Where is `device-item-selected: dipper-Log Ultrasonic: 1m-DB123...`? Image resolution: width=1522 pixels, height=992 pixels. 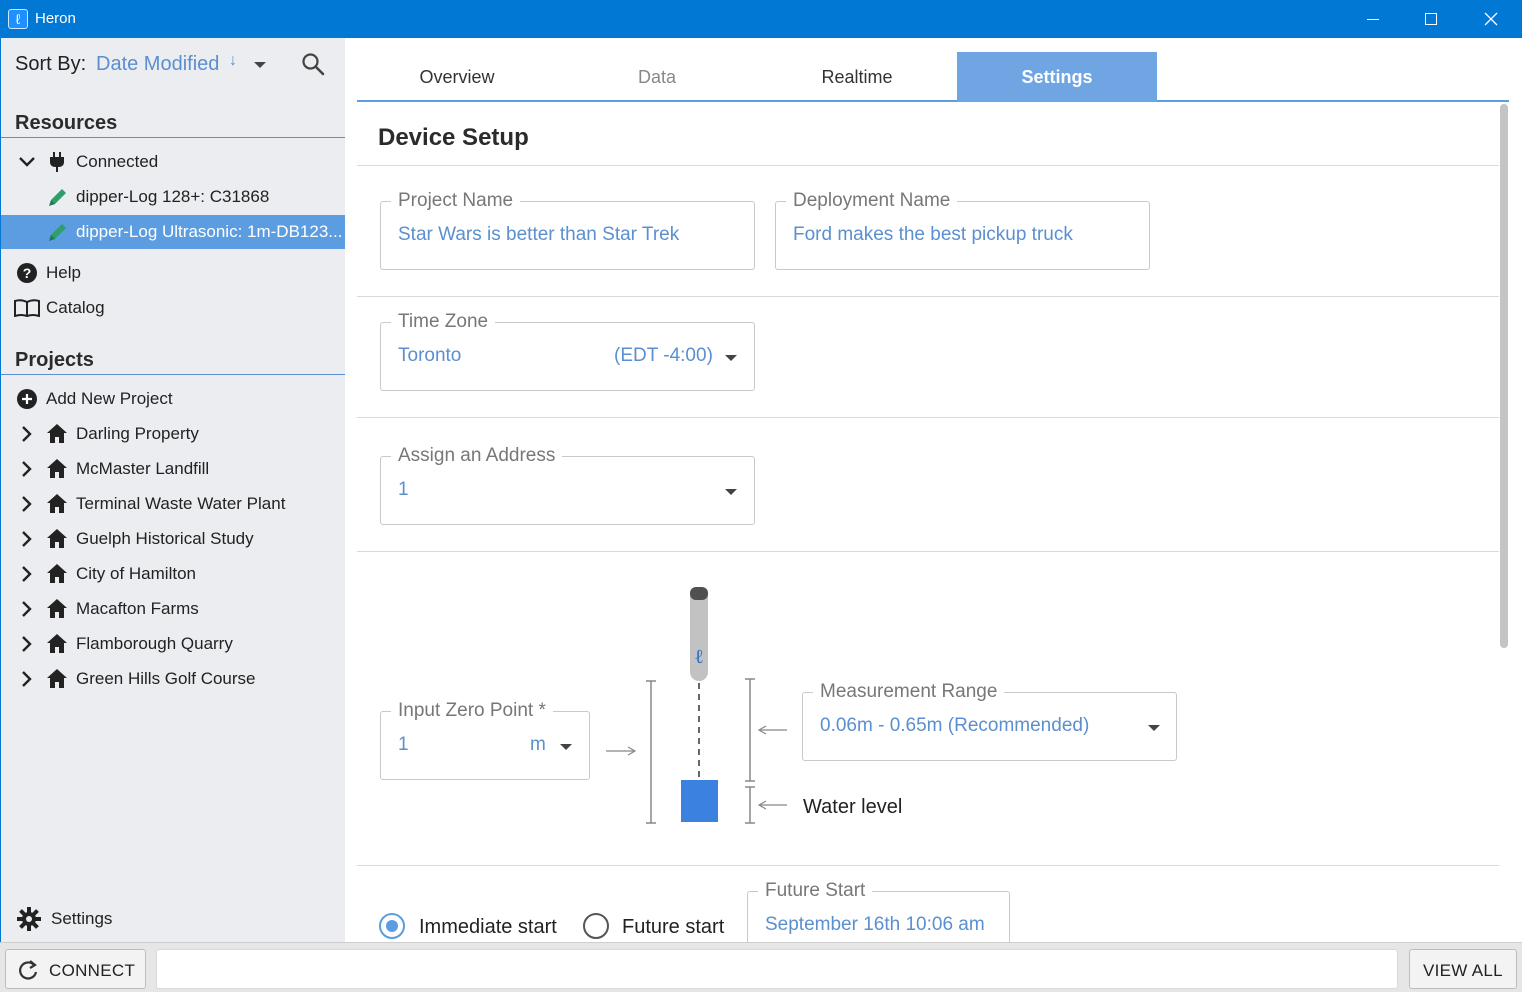
device-item-selected: dipper-Log Ultrasonic: 1m-DB123... is located at coordinates (173, 232).